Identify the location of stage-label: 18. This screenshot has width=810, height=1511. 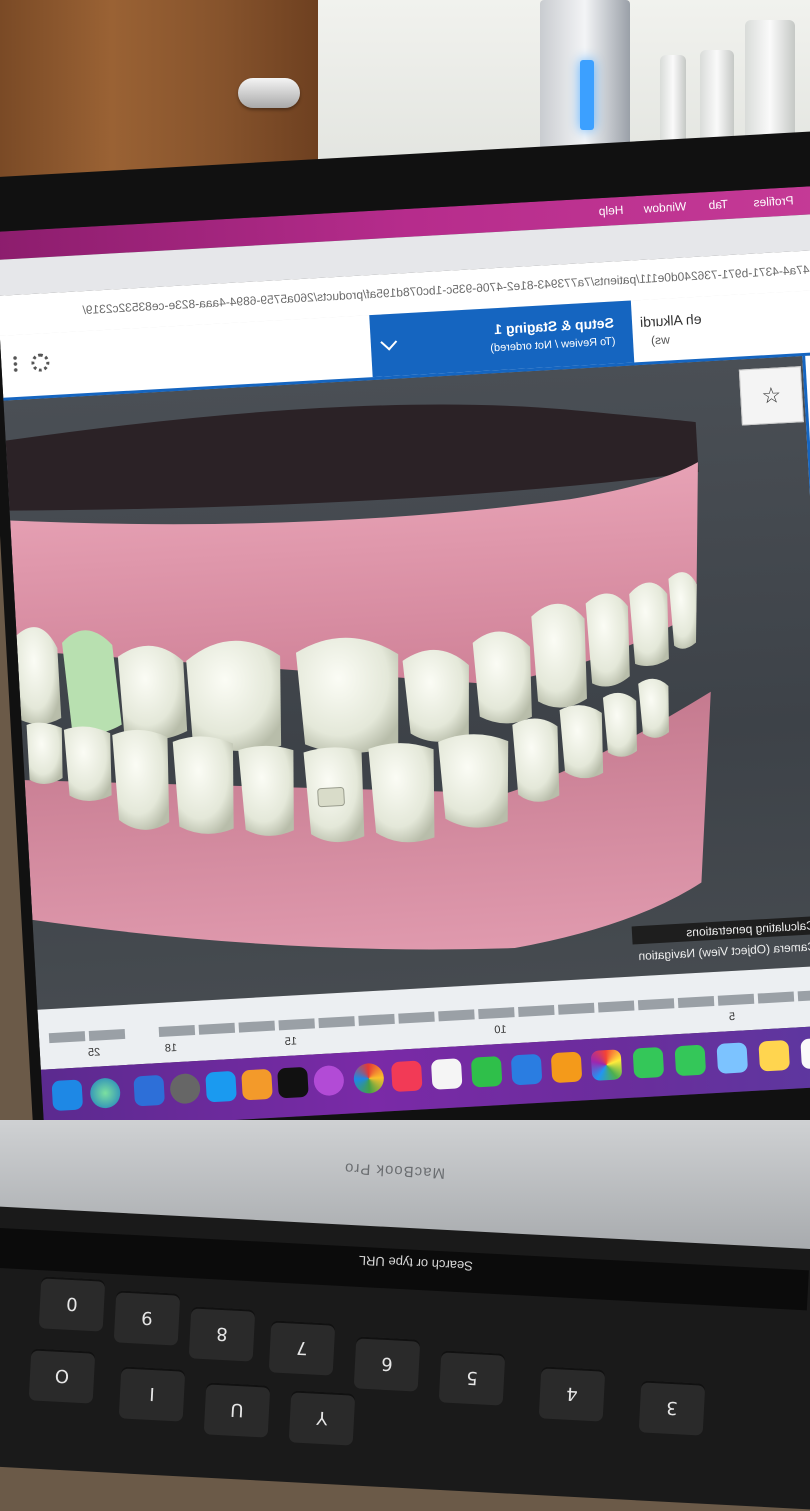
(171, 1048).